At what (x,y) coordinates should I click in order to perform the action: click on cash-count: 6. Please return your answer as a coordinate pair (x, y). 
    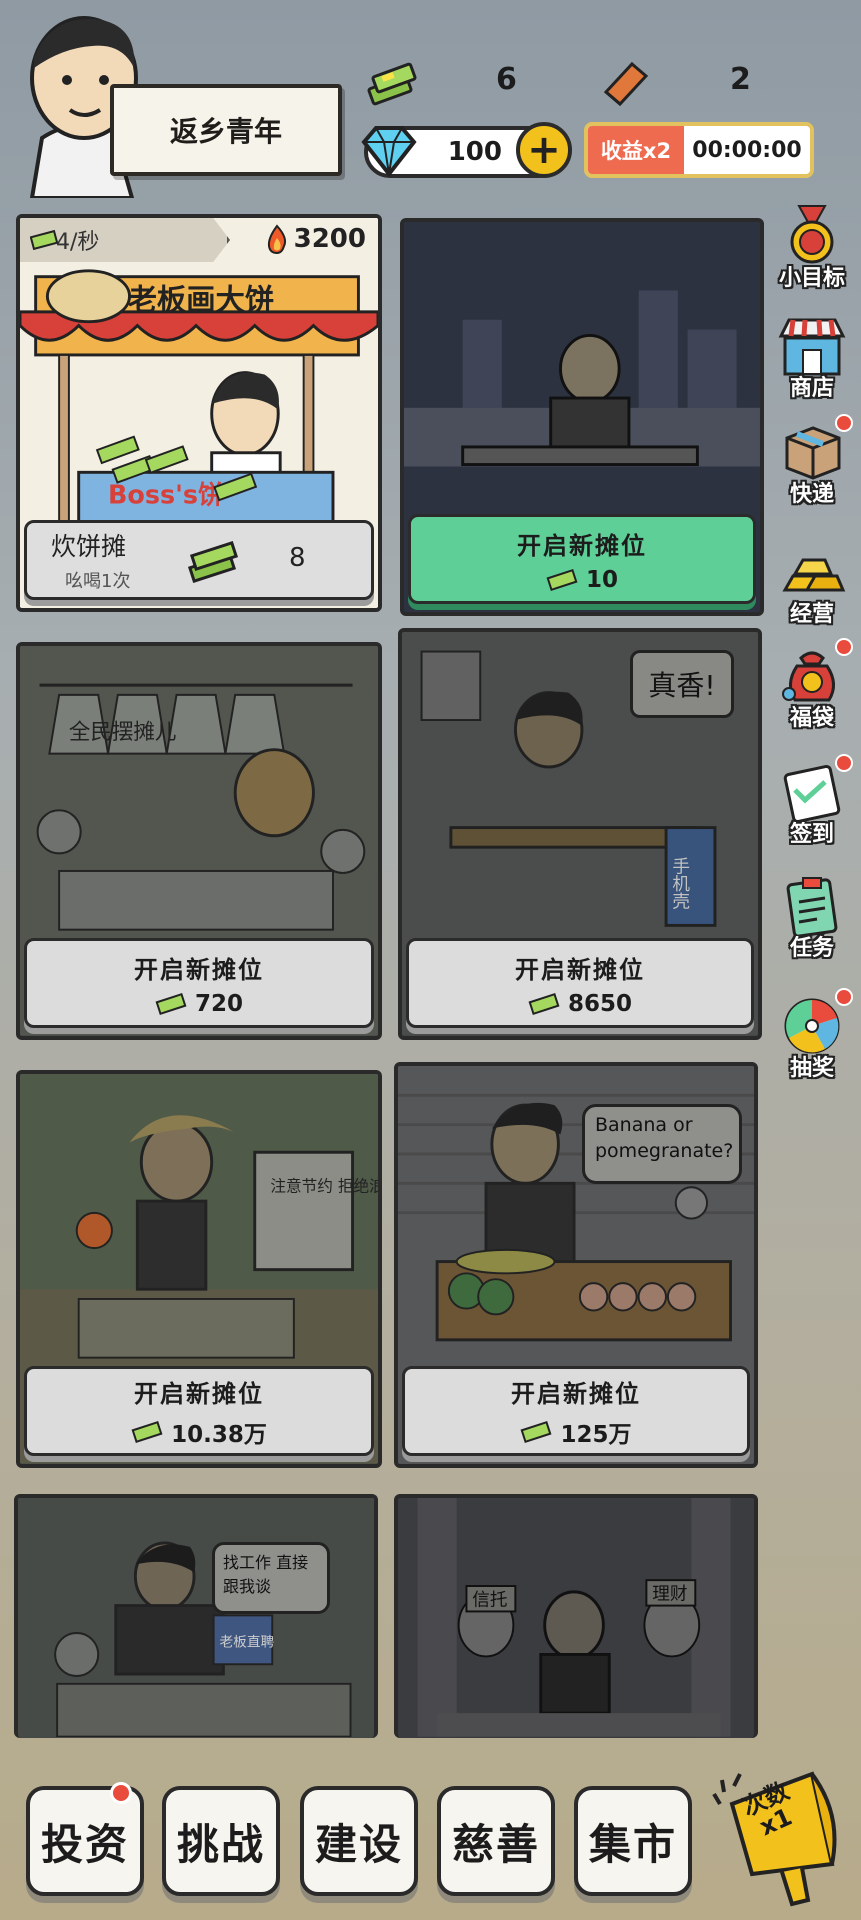
    Looking at the image, I should click on (506, 79).